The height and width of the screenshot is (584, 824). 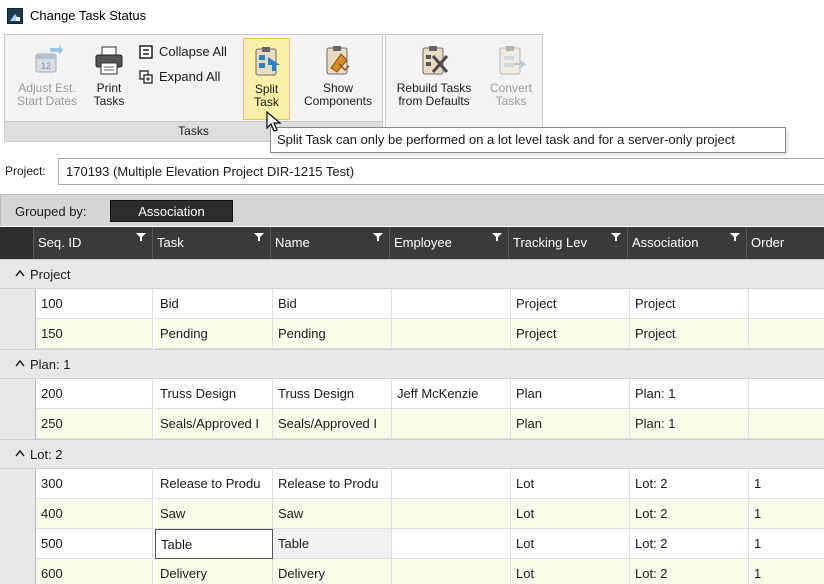 What do you see at coordinates (332, 514) in the screenshot?
I see `cell-name: Saw` at bounding box center [332, 514].